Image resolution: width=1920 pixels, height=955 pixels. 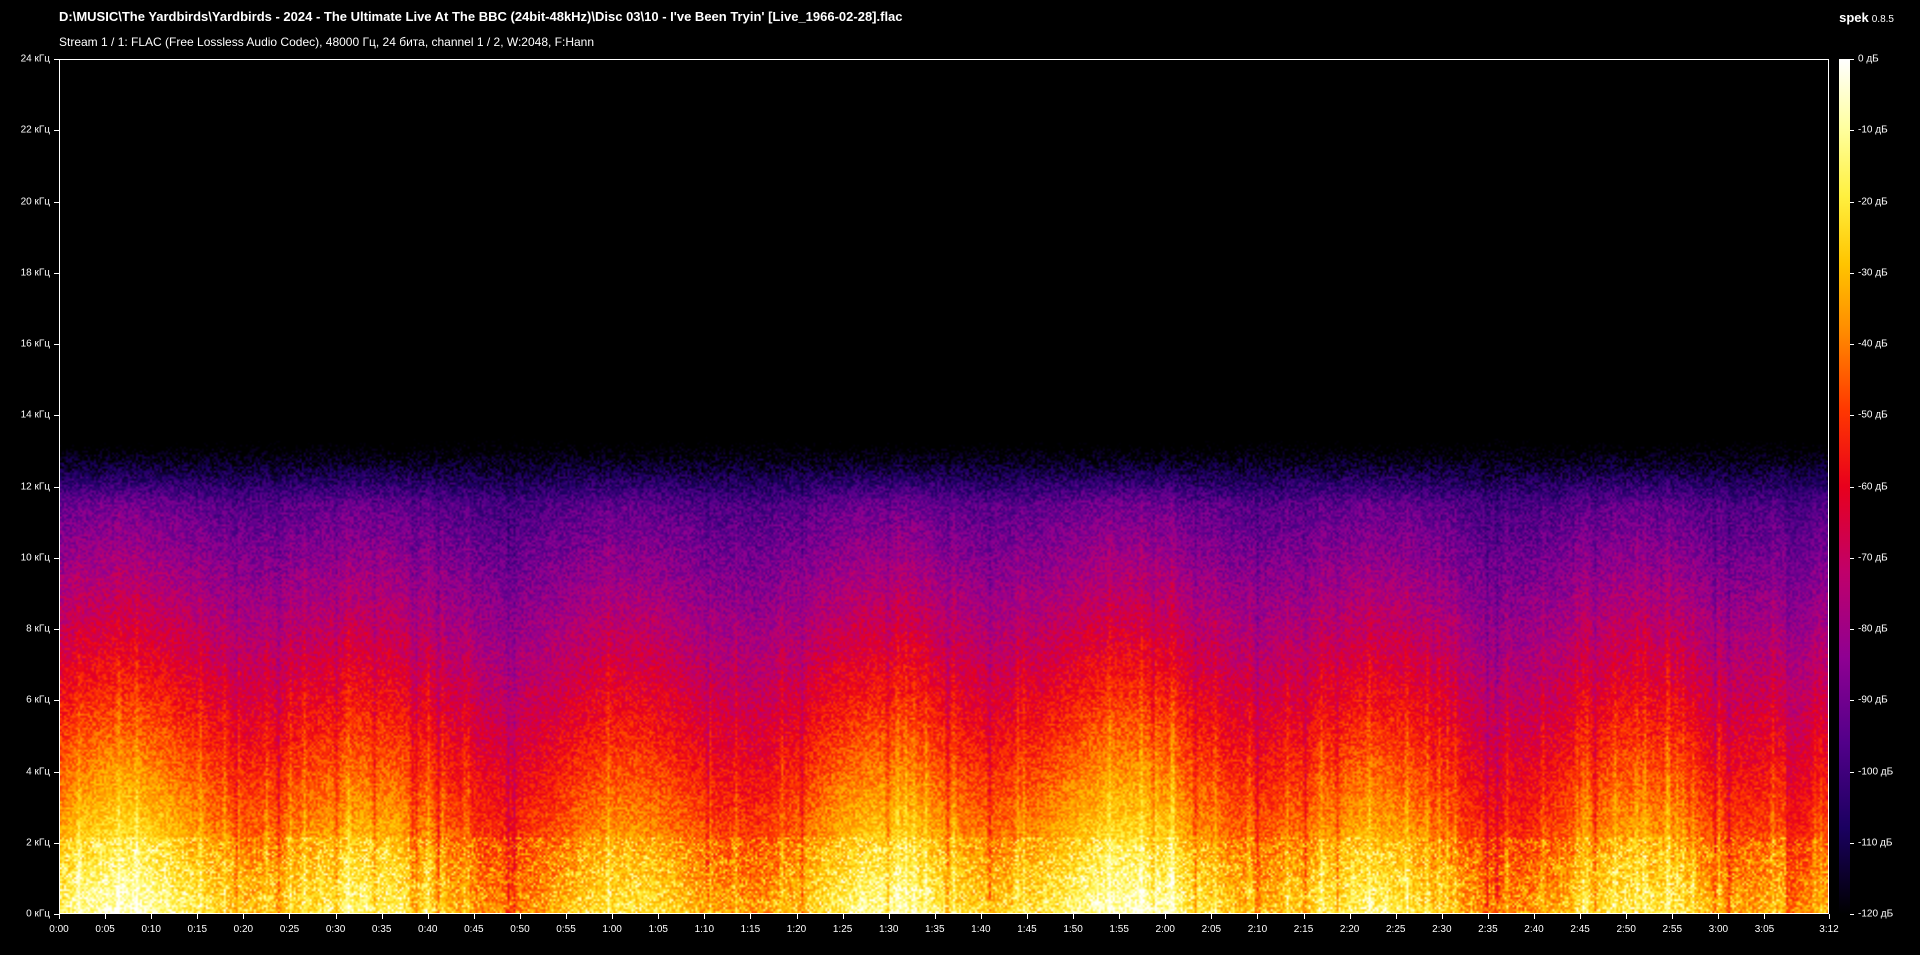 I want to click on time-tick-label: 0:30, so click(x=335, y=929).